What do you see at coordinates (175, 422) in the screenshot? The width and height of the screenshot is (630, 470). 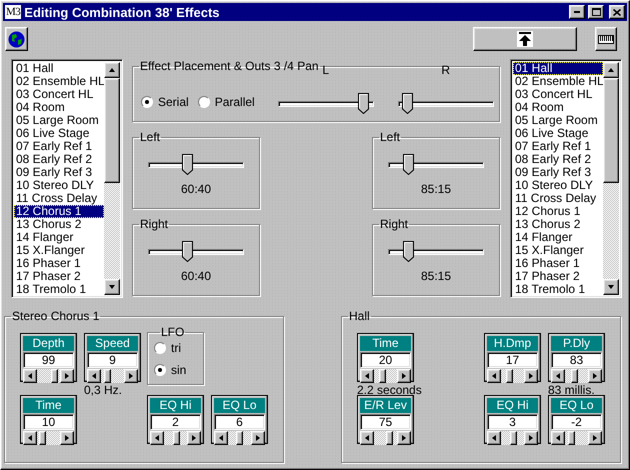 I see `value-field: 2` at bounding box center [175, 422].